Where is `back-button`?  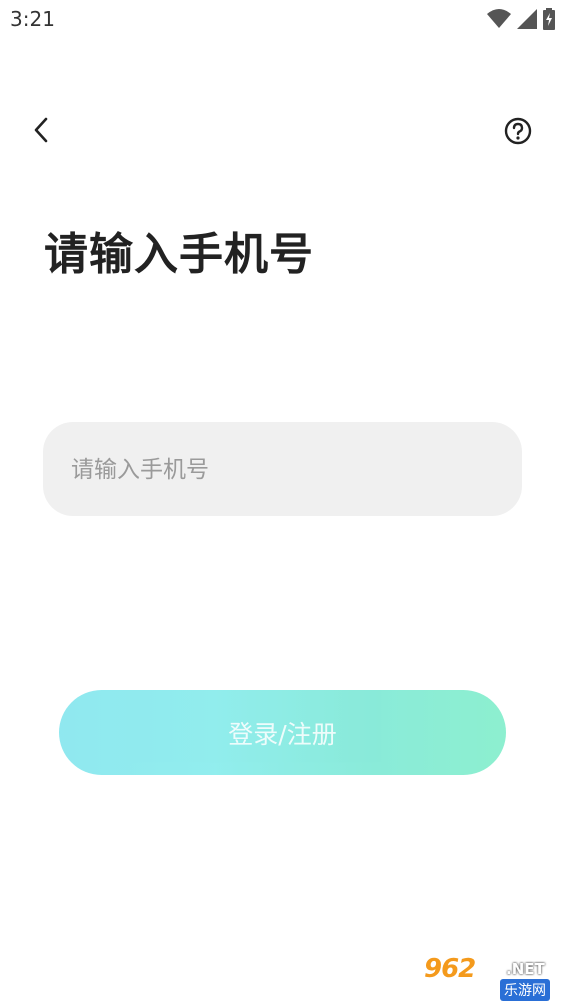
back-button is located at coordinates (41, 132).